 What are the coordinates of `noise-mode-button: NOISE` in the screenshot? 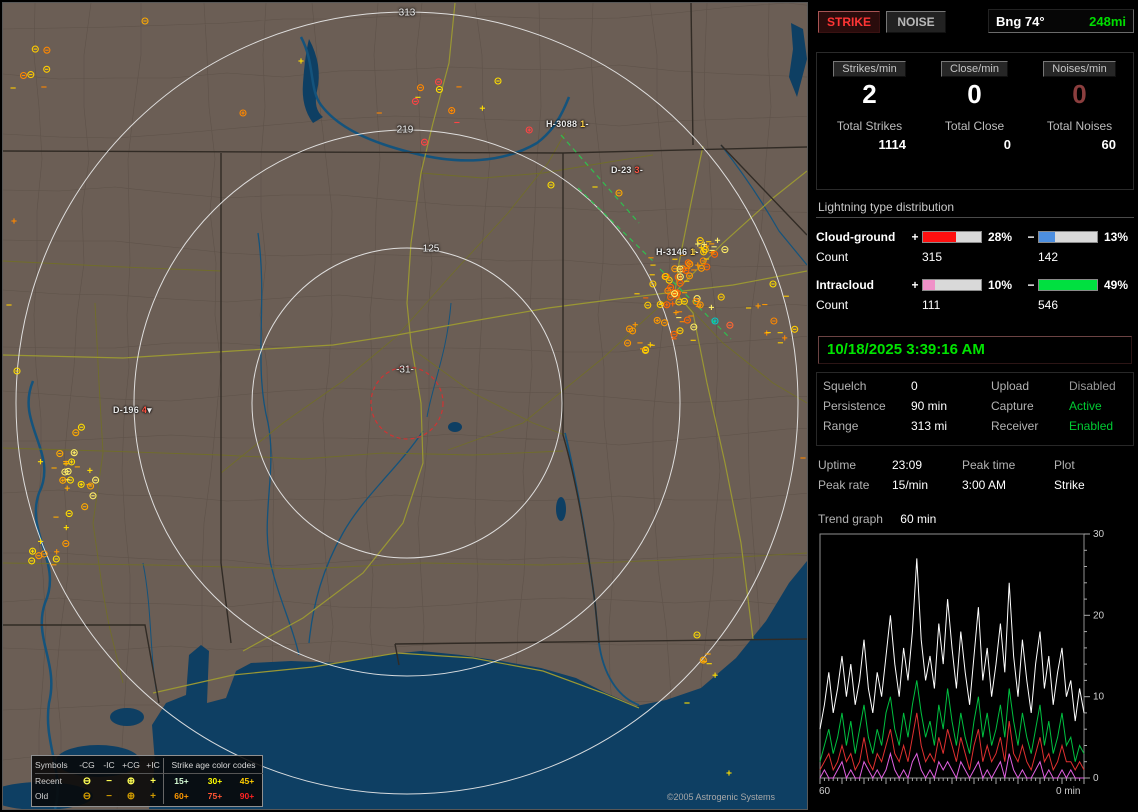 It's located at (916, 22).